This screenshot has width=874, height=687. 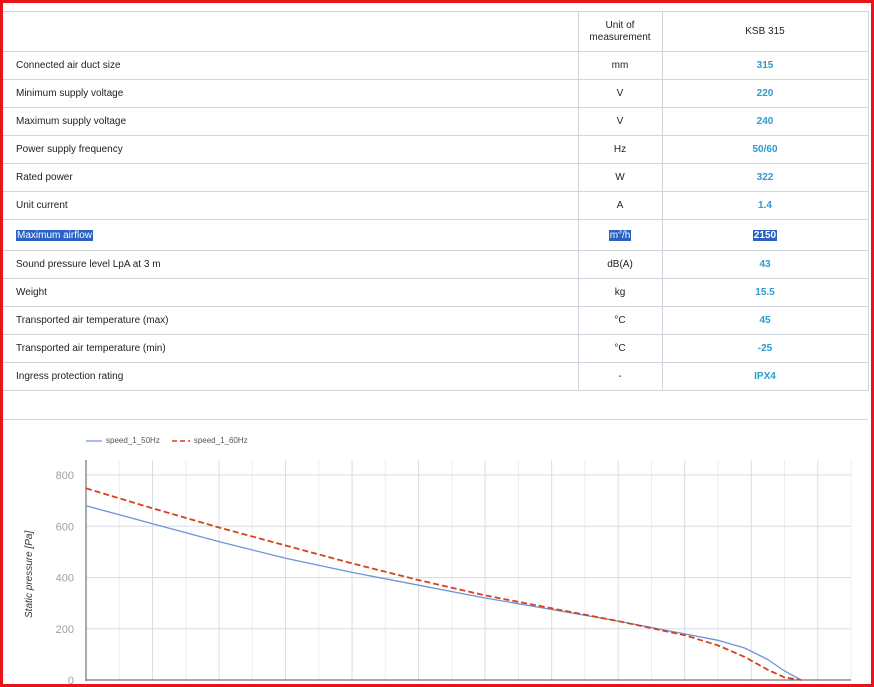 I want to click on row-name: Minimum supply voltage, so click(x=291, y=93).